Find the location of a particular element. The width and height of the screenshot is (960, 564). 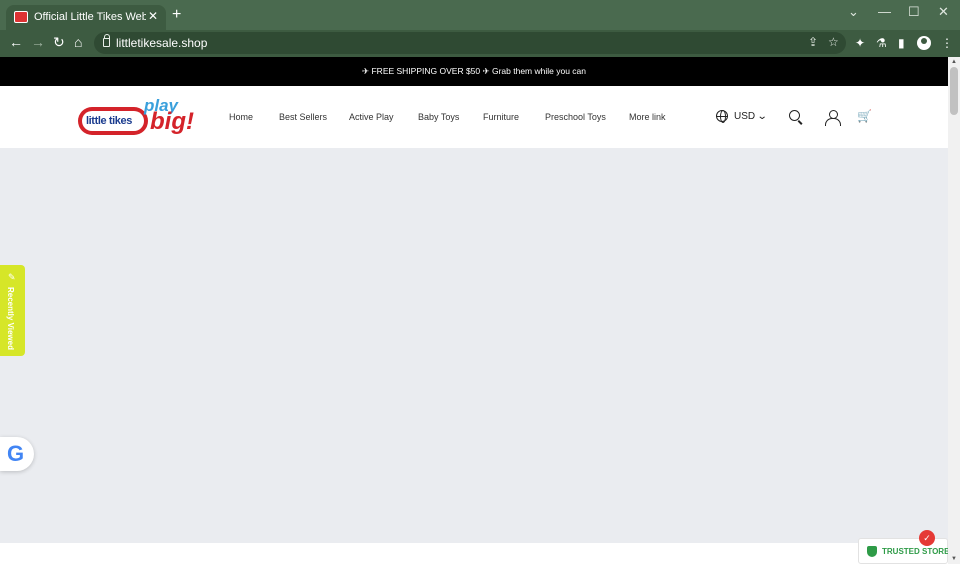

trusted-store-seal-icon: ✓ is located at coordinates (927, 538).